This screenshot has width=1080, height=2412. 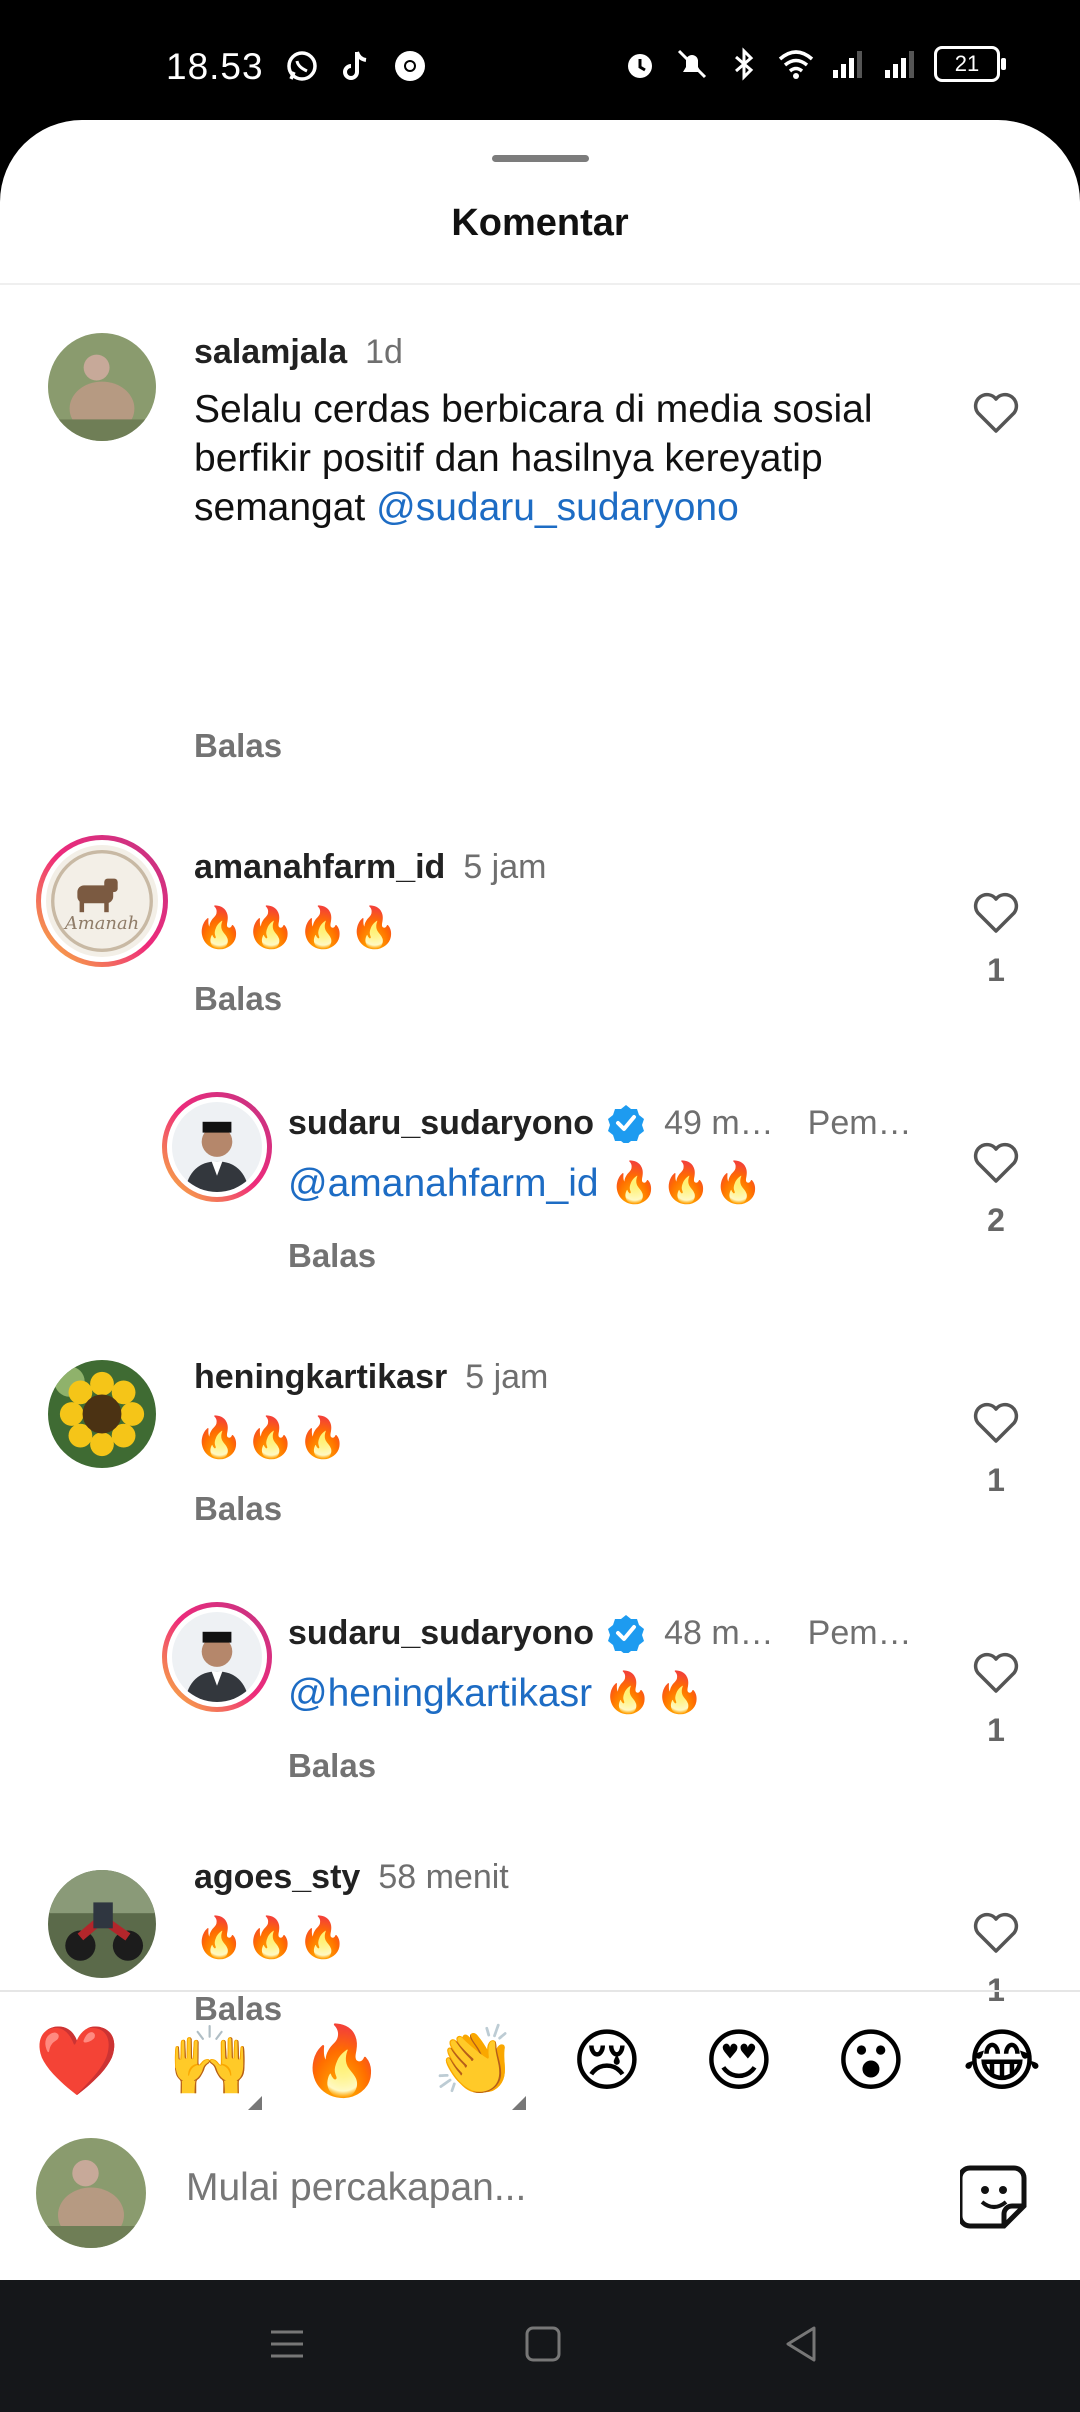 What do you see at coordinates (796, 64) in the screenshot?
I see `wifi-icon` at bounding box center [796, 64].